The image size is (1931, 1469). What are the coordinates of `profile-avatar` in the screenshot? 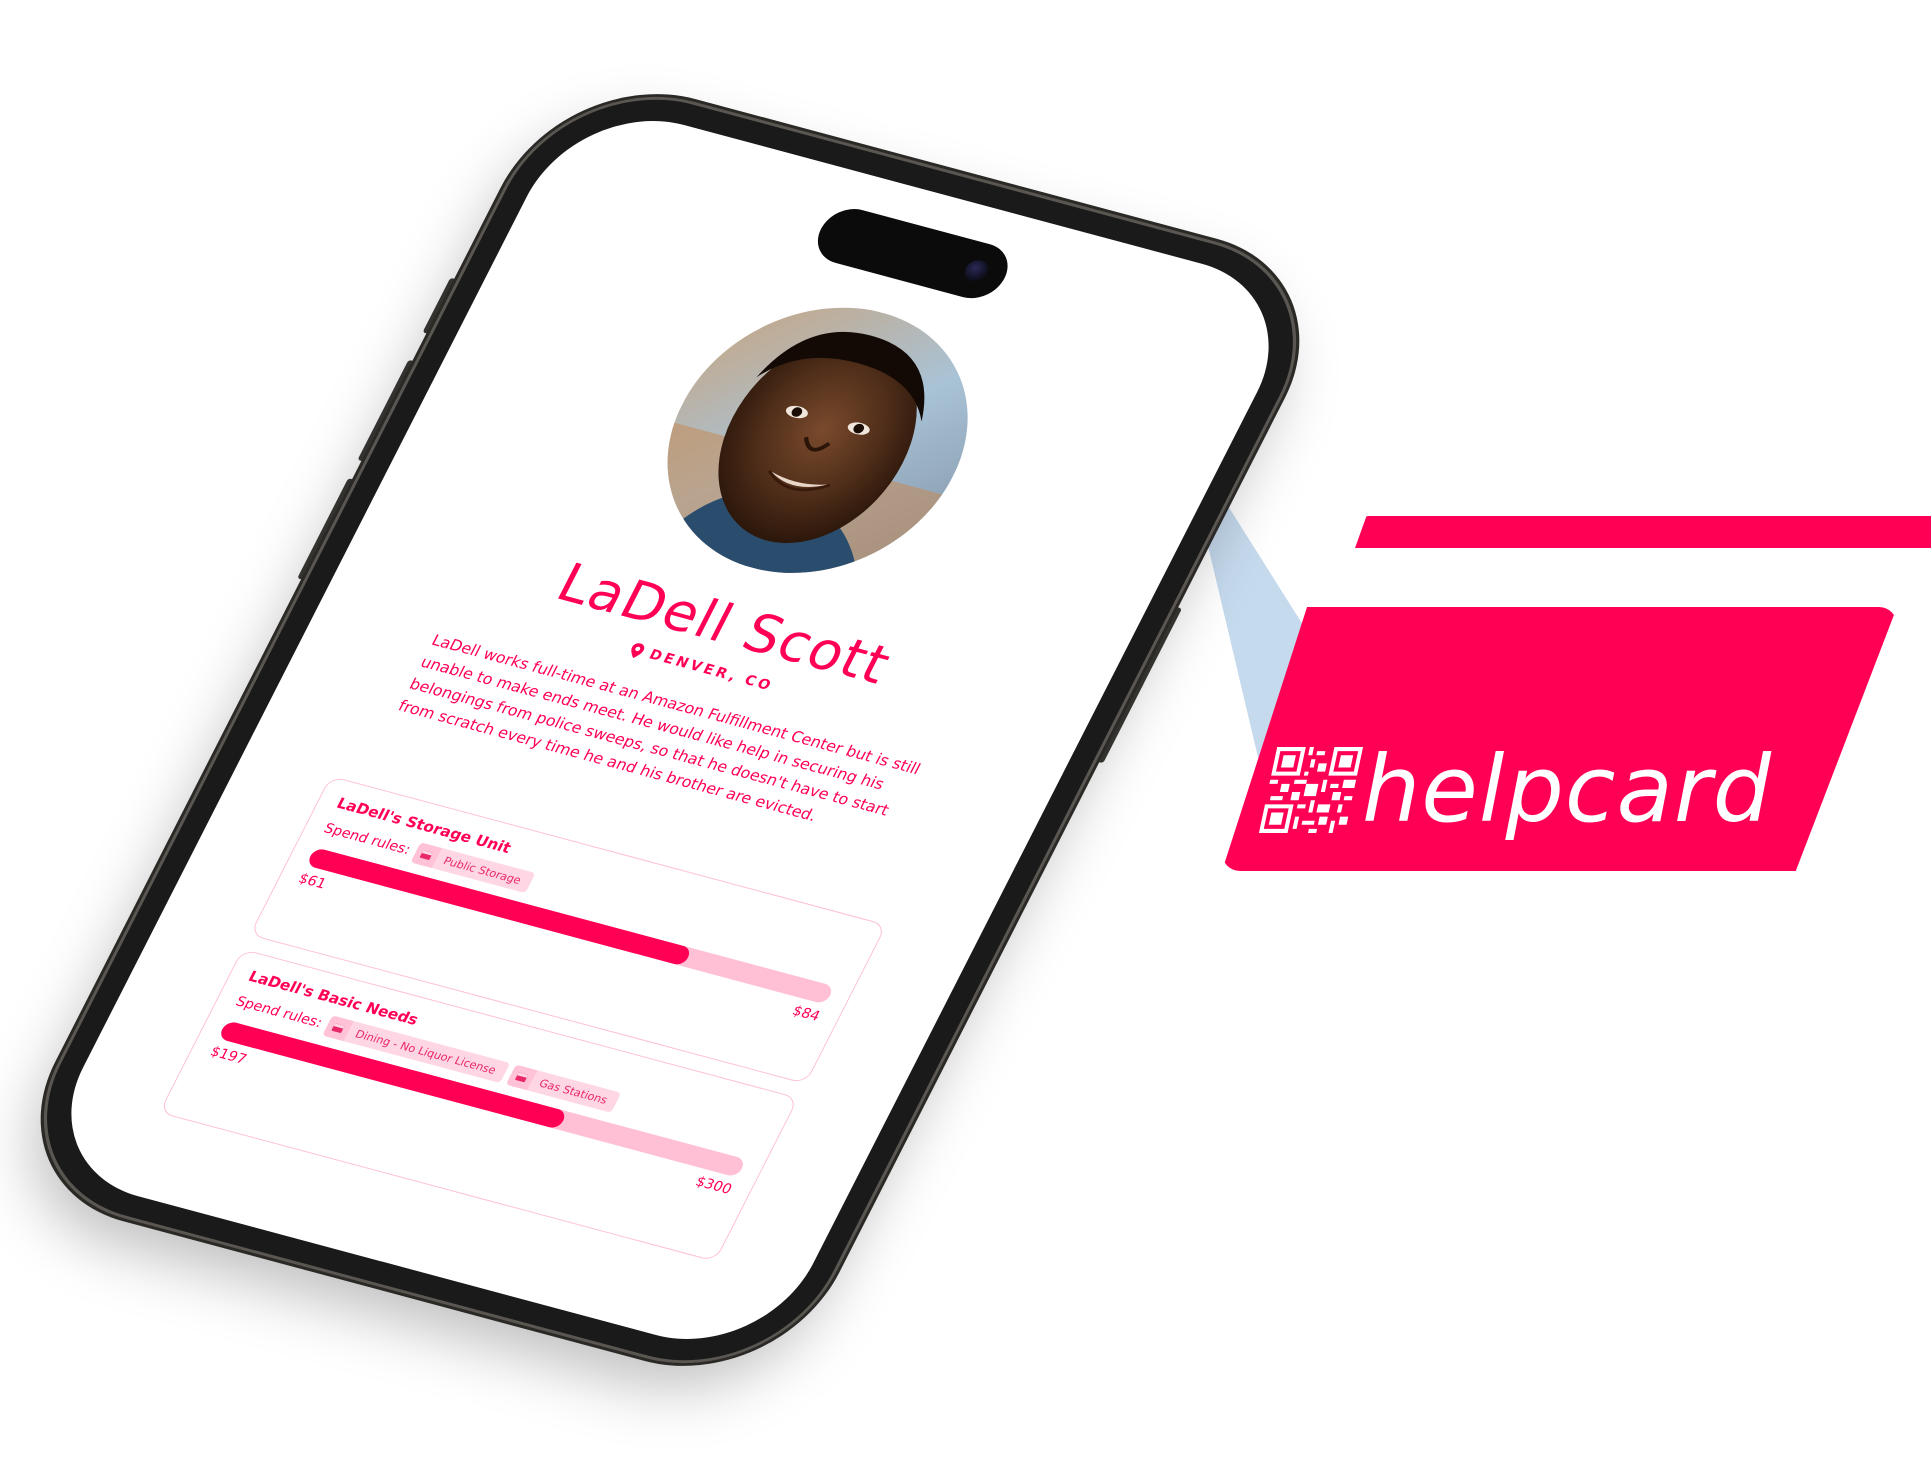 It's located at (817, 440).